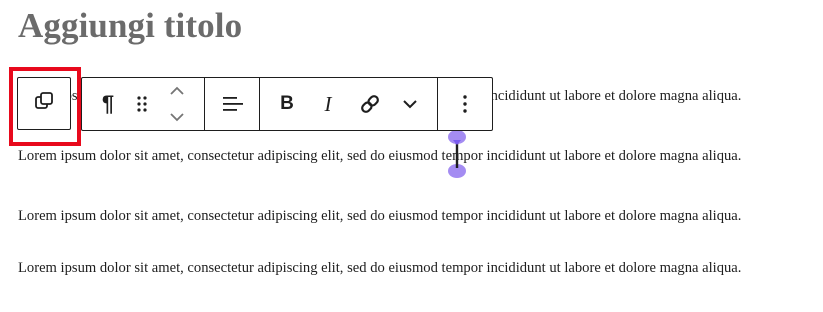 The height and width of the screenshot is (312, 823). I want to click on move-up-icon, so click(177, 91).